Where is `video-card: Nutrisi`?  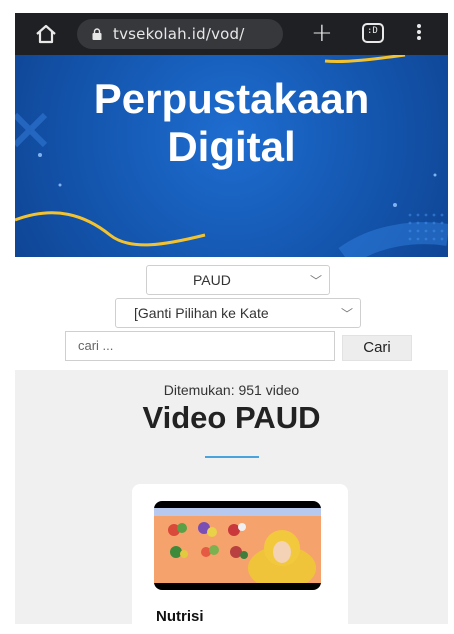
video-card: Nutrisi is located at coordinates (240, 559).